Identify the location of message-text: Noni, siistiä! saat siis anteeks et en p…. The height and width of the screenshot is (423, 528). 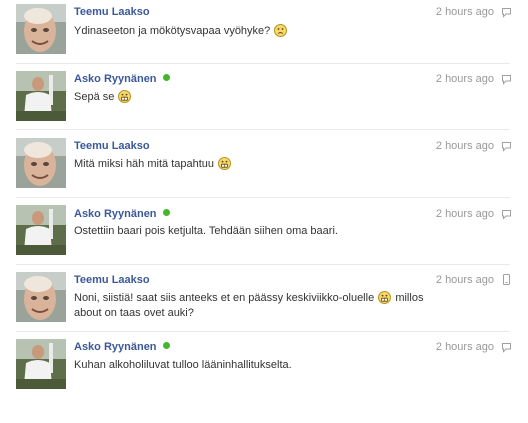
(249, 305).